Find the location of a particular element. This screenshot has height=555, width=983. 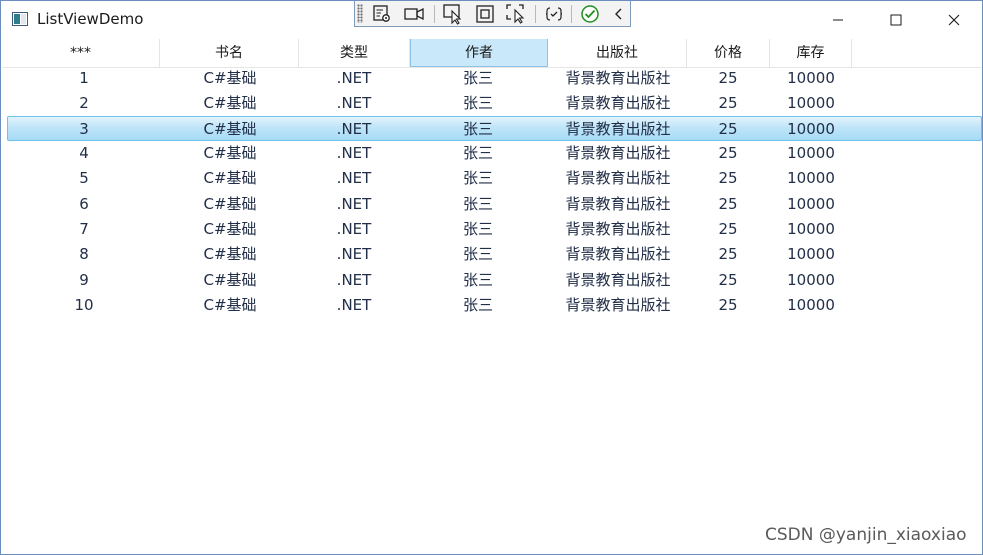

maximize-button is located at coordinates (896, 19).